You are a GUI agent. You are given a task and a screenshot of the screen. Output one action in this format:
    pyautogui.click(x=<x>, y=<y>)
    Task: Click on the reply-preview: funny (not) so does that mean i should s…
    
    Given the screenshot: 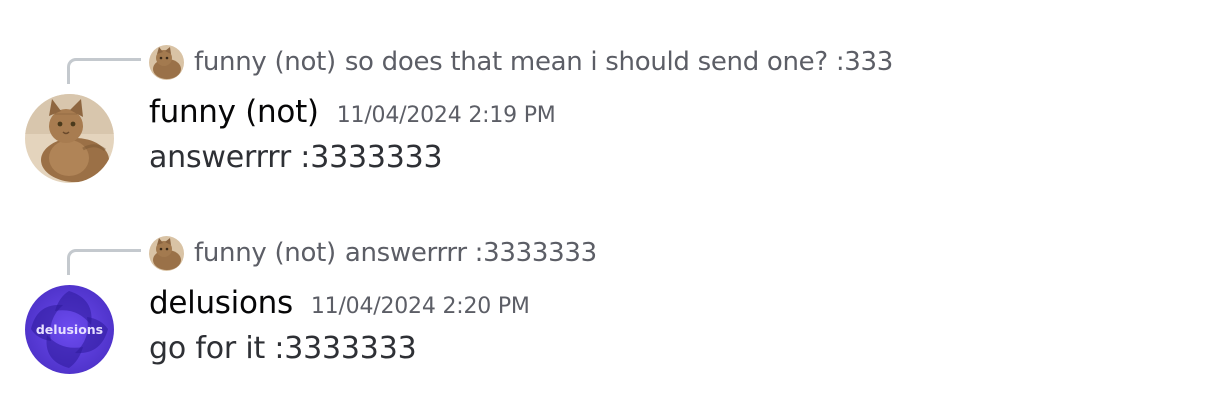 What is the action you would take?
    pyautogui.click(x=521, y=62)
    